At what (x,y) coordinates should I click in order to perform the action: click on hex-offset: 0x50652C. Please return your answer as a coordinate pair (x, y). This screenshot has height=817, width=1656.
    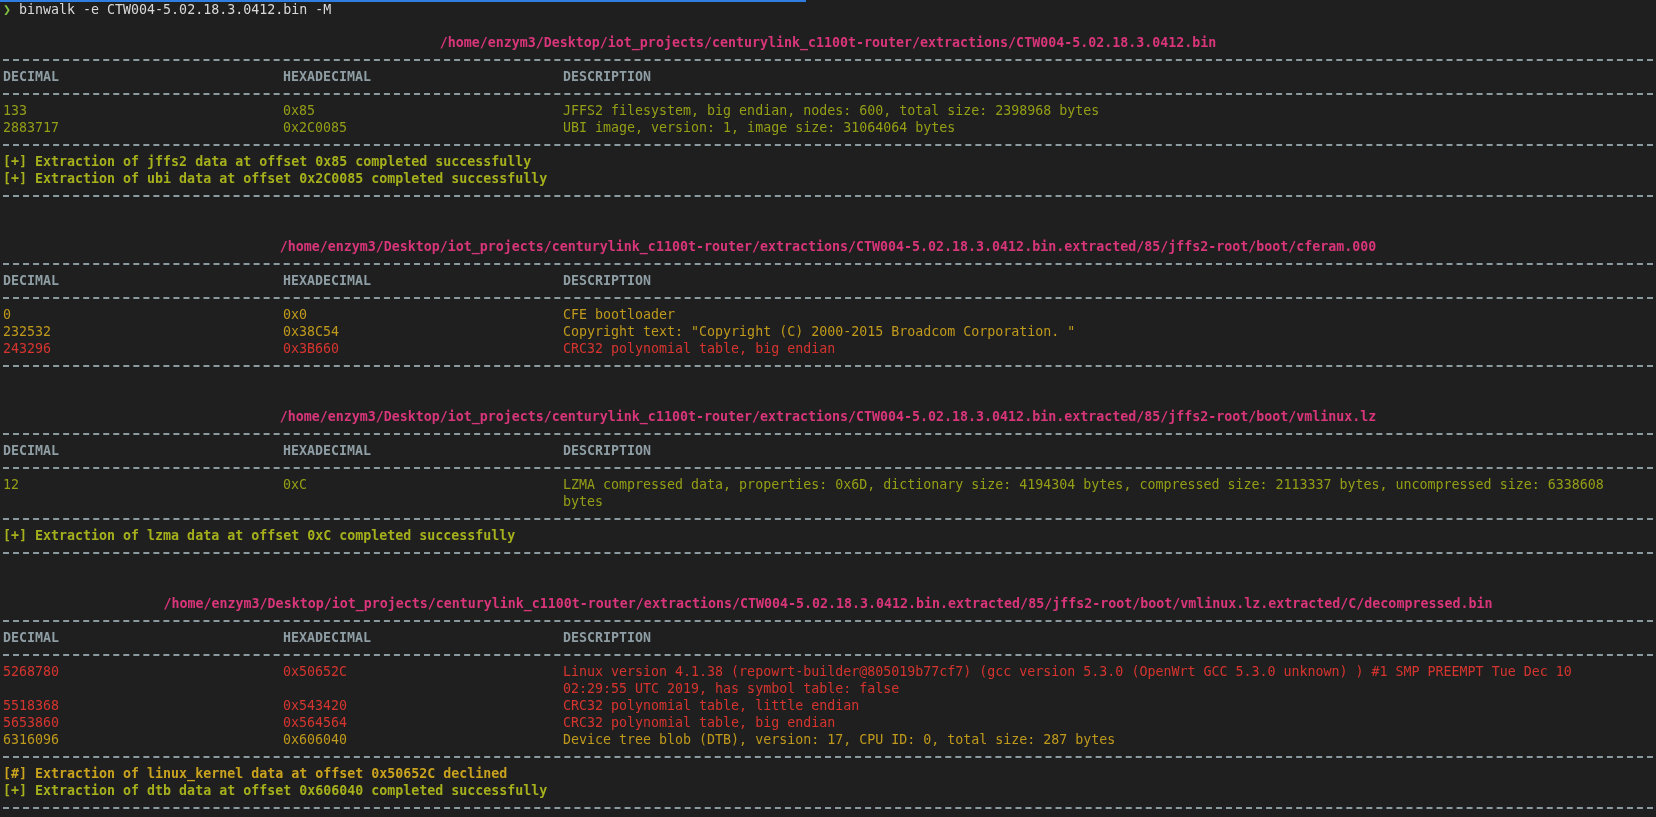
    Looking at the image, I should click on (315, 671).